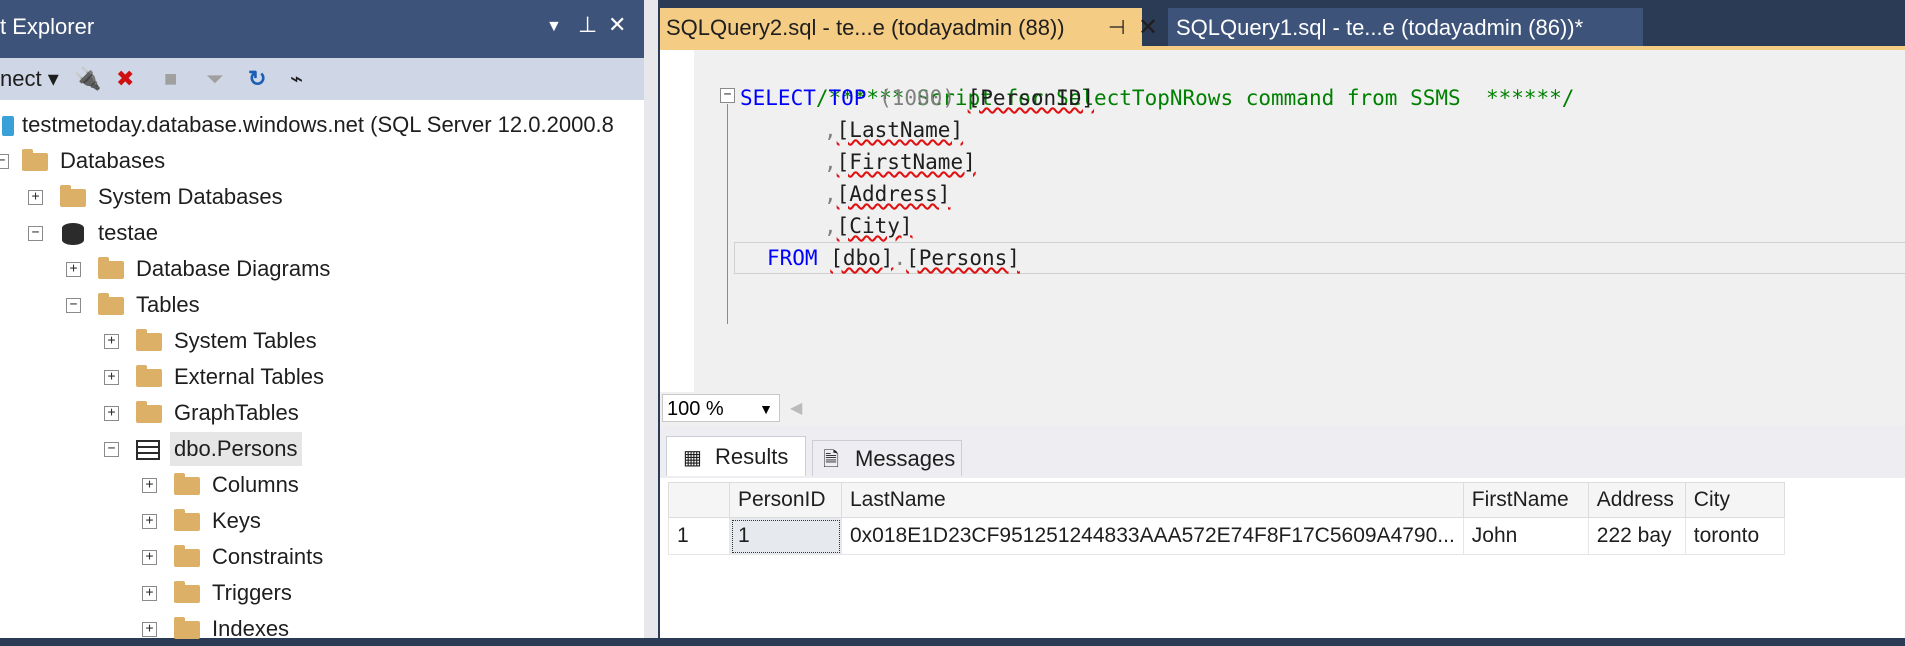 The image size is (1905, 646). I want to click on code-line-6: ,[City], so click(868, 226).